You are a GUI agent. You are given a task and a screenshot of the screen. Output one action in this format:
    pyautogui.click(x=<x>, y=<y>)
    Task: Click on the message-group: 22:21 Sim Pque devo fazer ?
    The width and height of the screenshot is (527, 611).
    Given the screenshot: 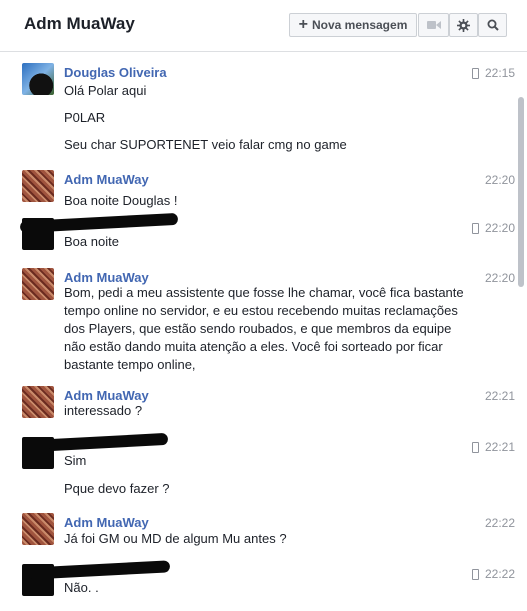 What is the action you would take?
    pyautogui.click(x=257, y=469)
    